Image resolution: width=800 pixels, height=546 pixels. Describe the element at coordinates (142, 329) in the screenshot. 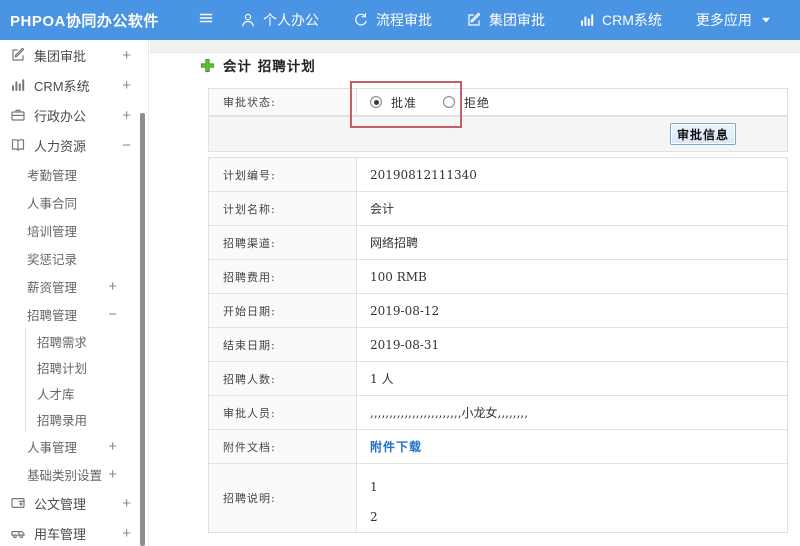

I see `sidebar-scrollbar-thumb` at that location.